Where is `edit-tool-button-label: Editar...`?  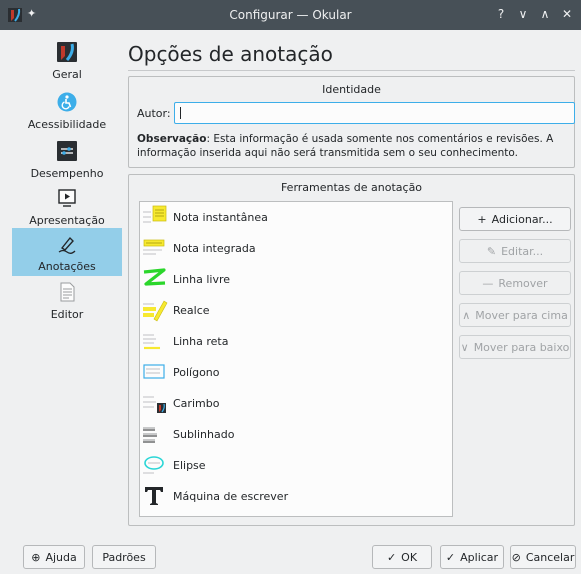 edit-tool-button-label: Editar... is located at coordinates (522, 251).